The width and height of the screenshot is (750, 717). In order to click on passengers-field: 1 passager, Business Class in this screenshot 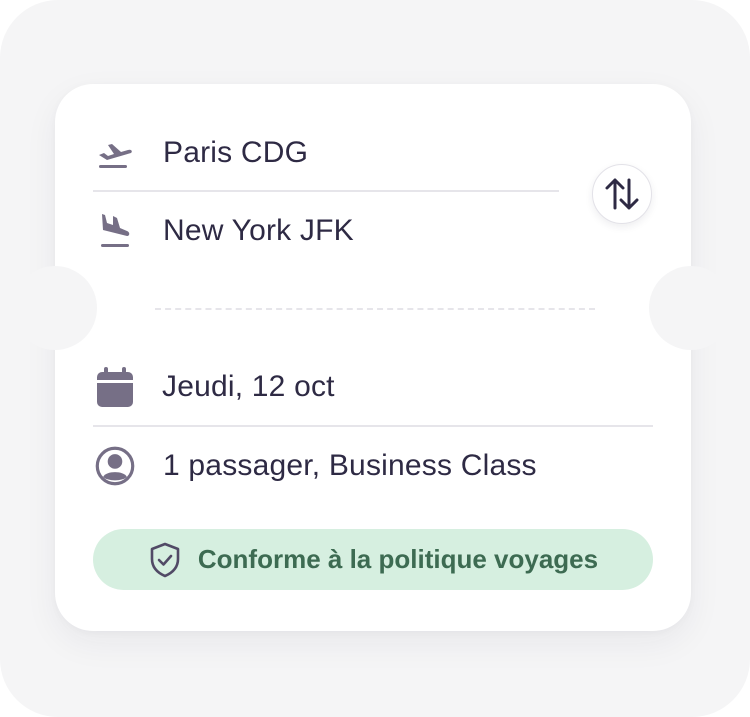, I will do `click(350, 466)`.